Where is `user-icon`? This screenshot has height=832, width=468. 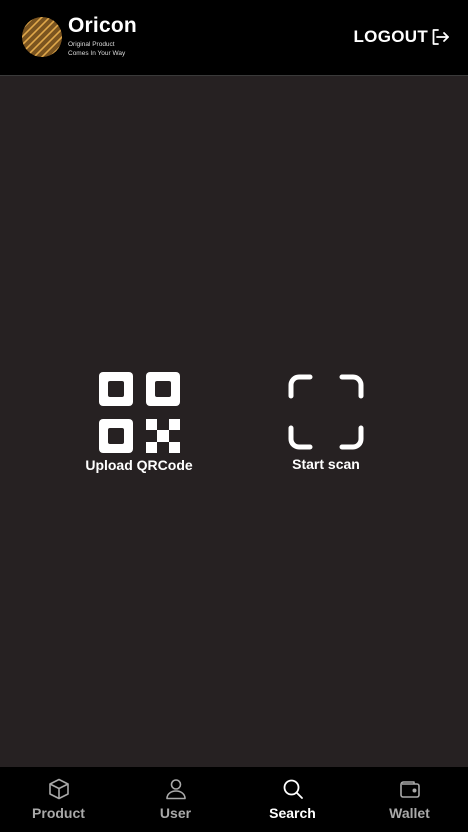
user-icon is located at coordinates (175, 789).